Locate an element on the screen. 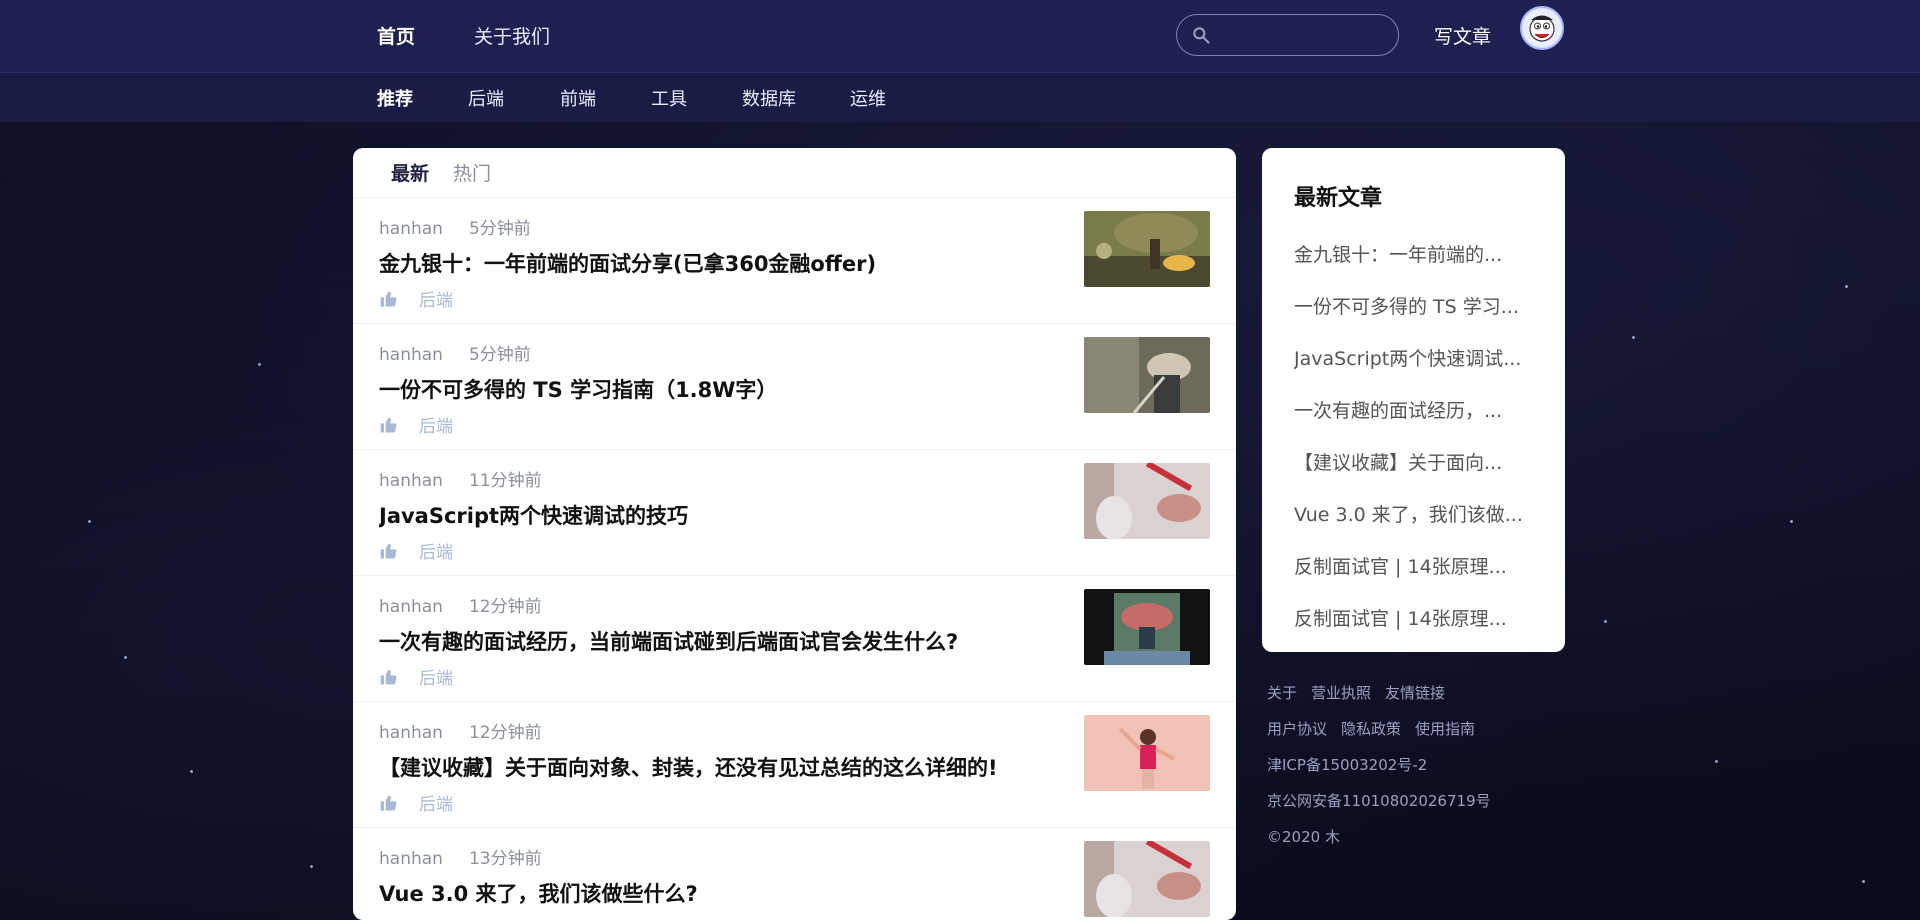 Image resolution: width=1920 pixels, height=920 pixels. article-meta: hanhan 11分钟前 is located at coordinates (460, 478).